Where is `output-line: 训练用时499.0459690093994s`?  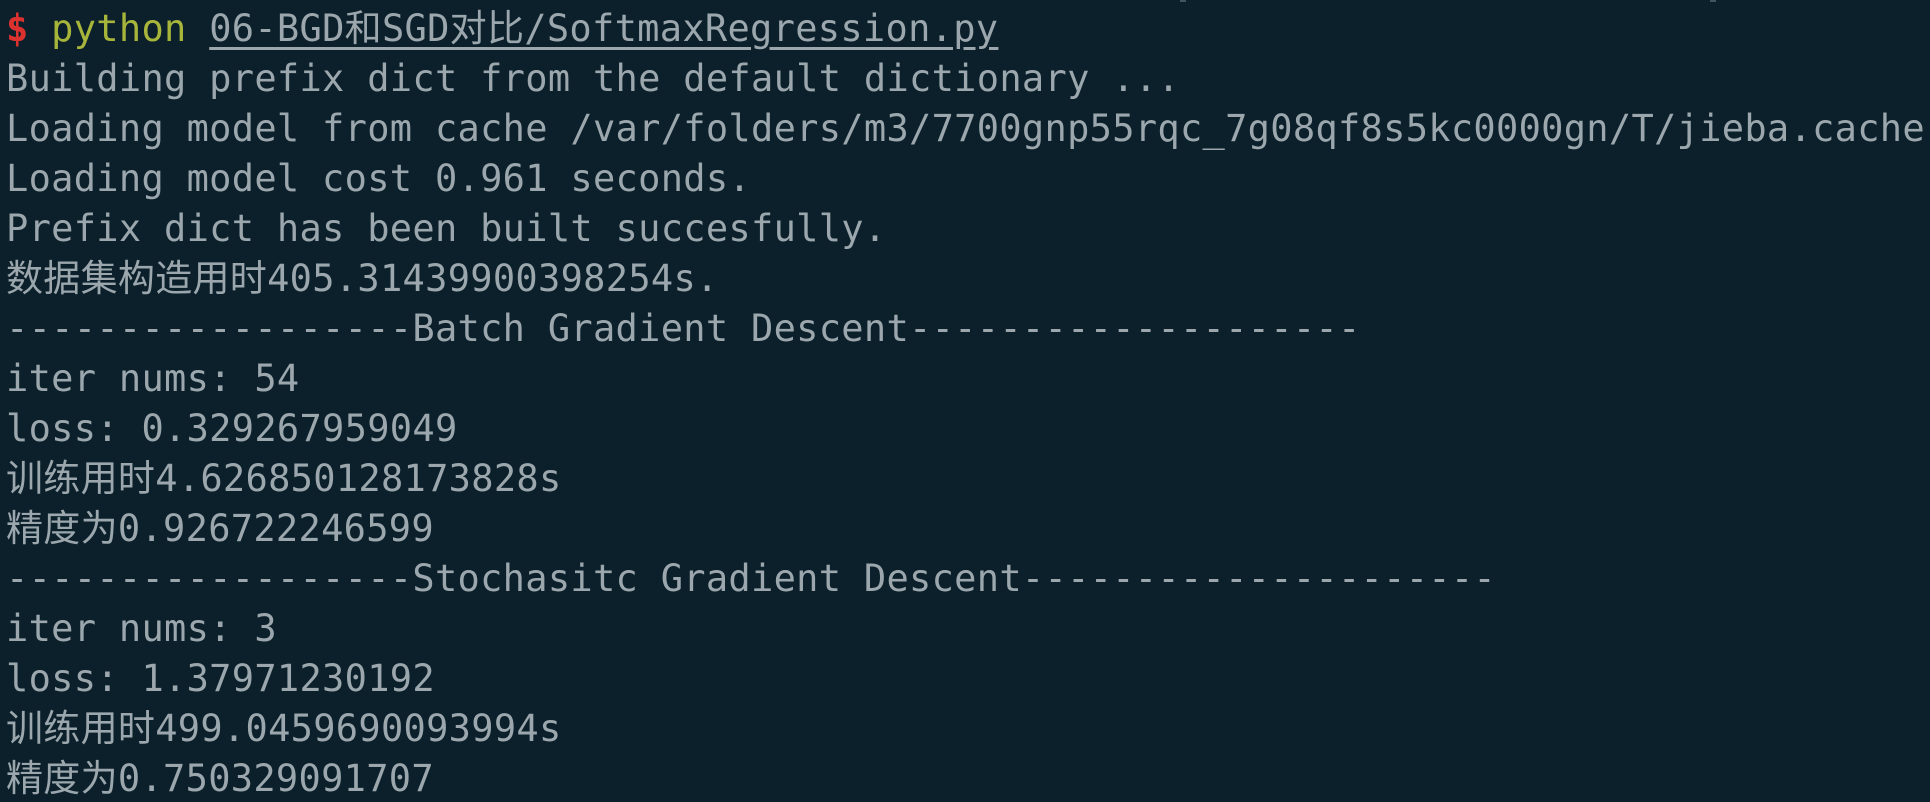
output-line: 训练用时499.0459690093994s is located at coordinates (284, 728).